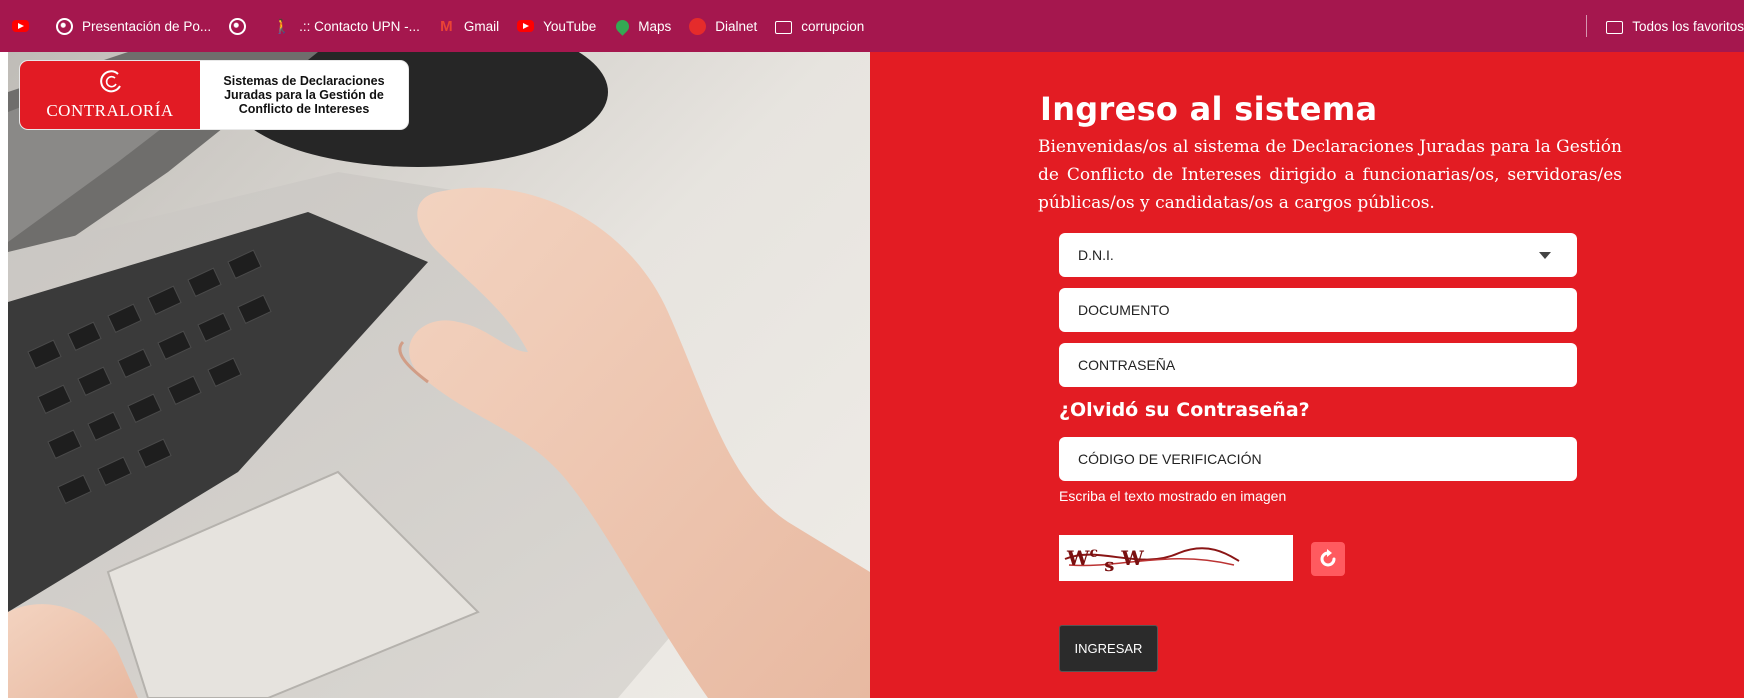  I want to click on bookmark-youtube: YouTube, so click(556, 26).